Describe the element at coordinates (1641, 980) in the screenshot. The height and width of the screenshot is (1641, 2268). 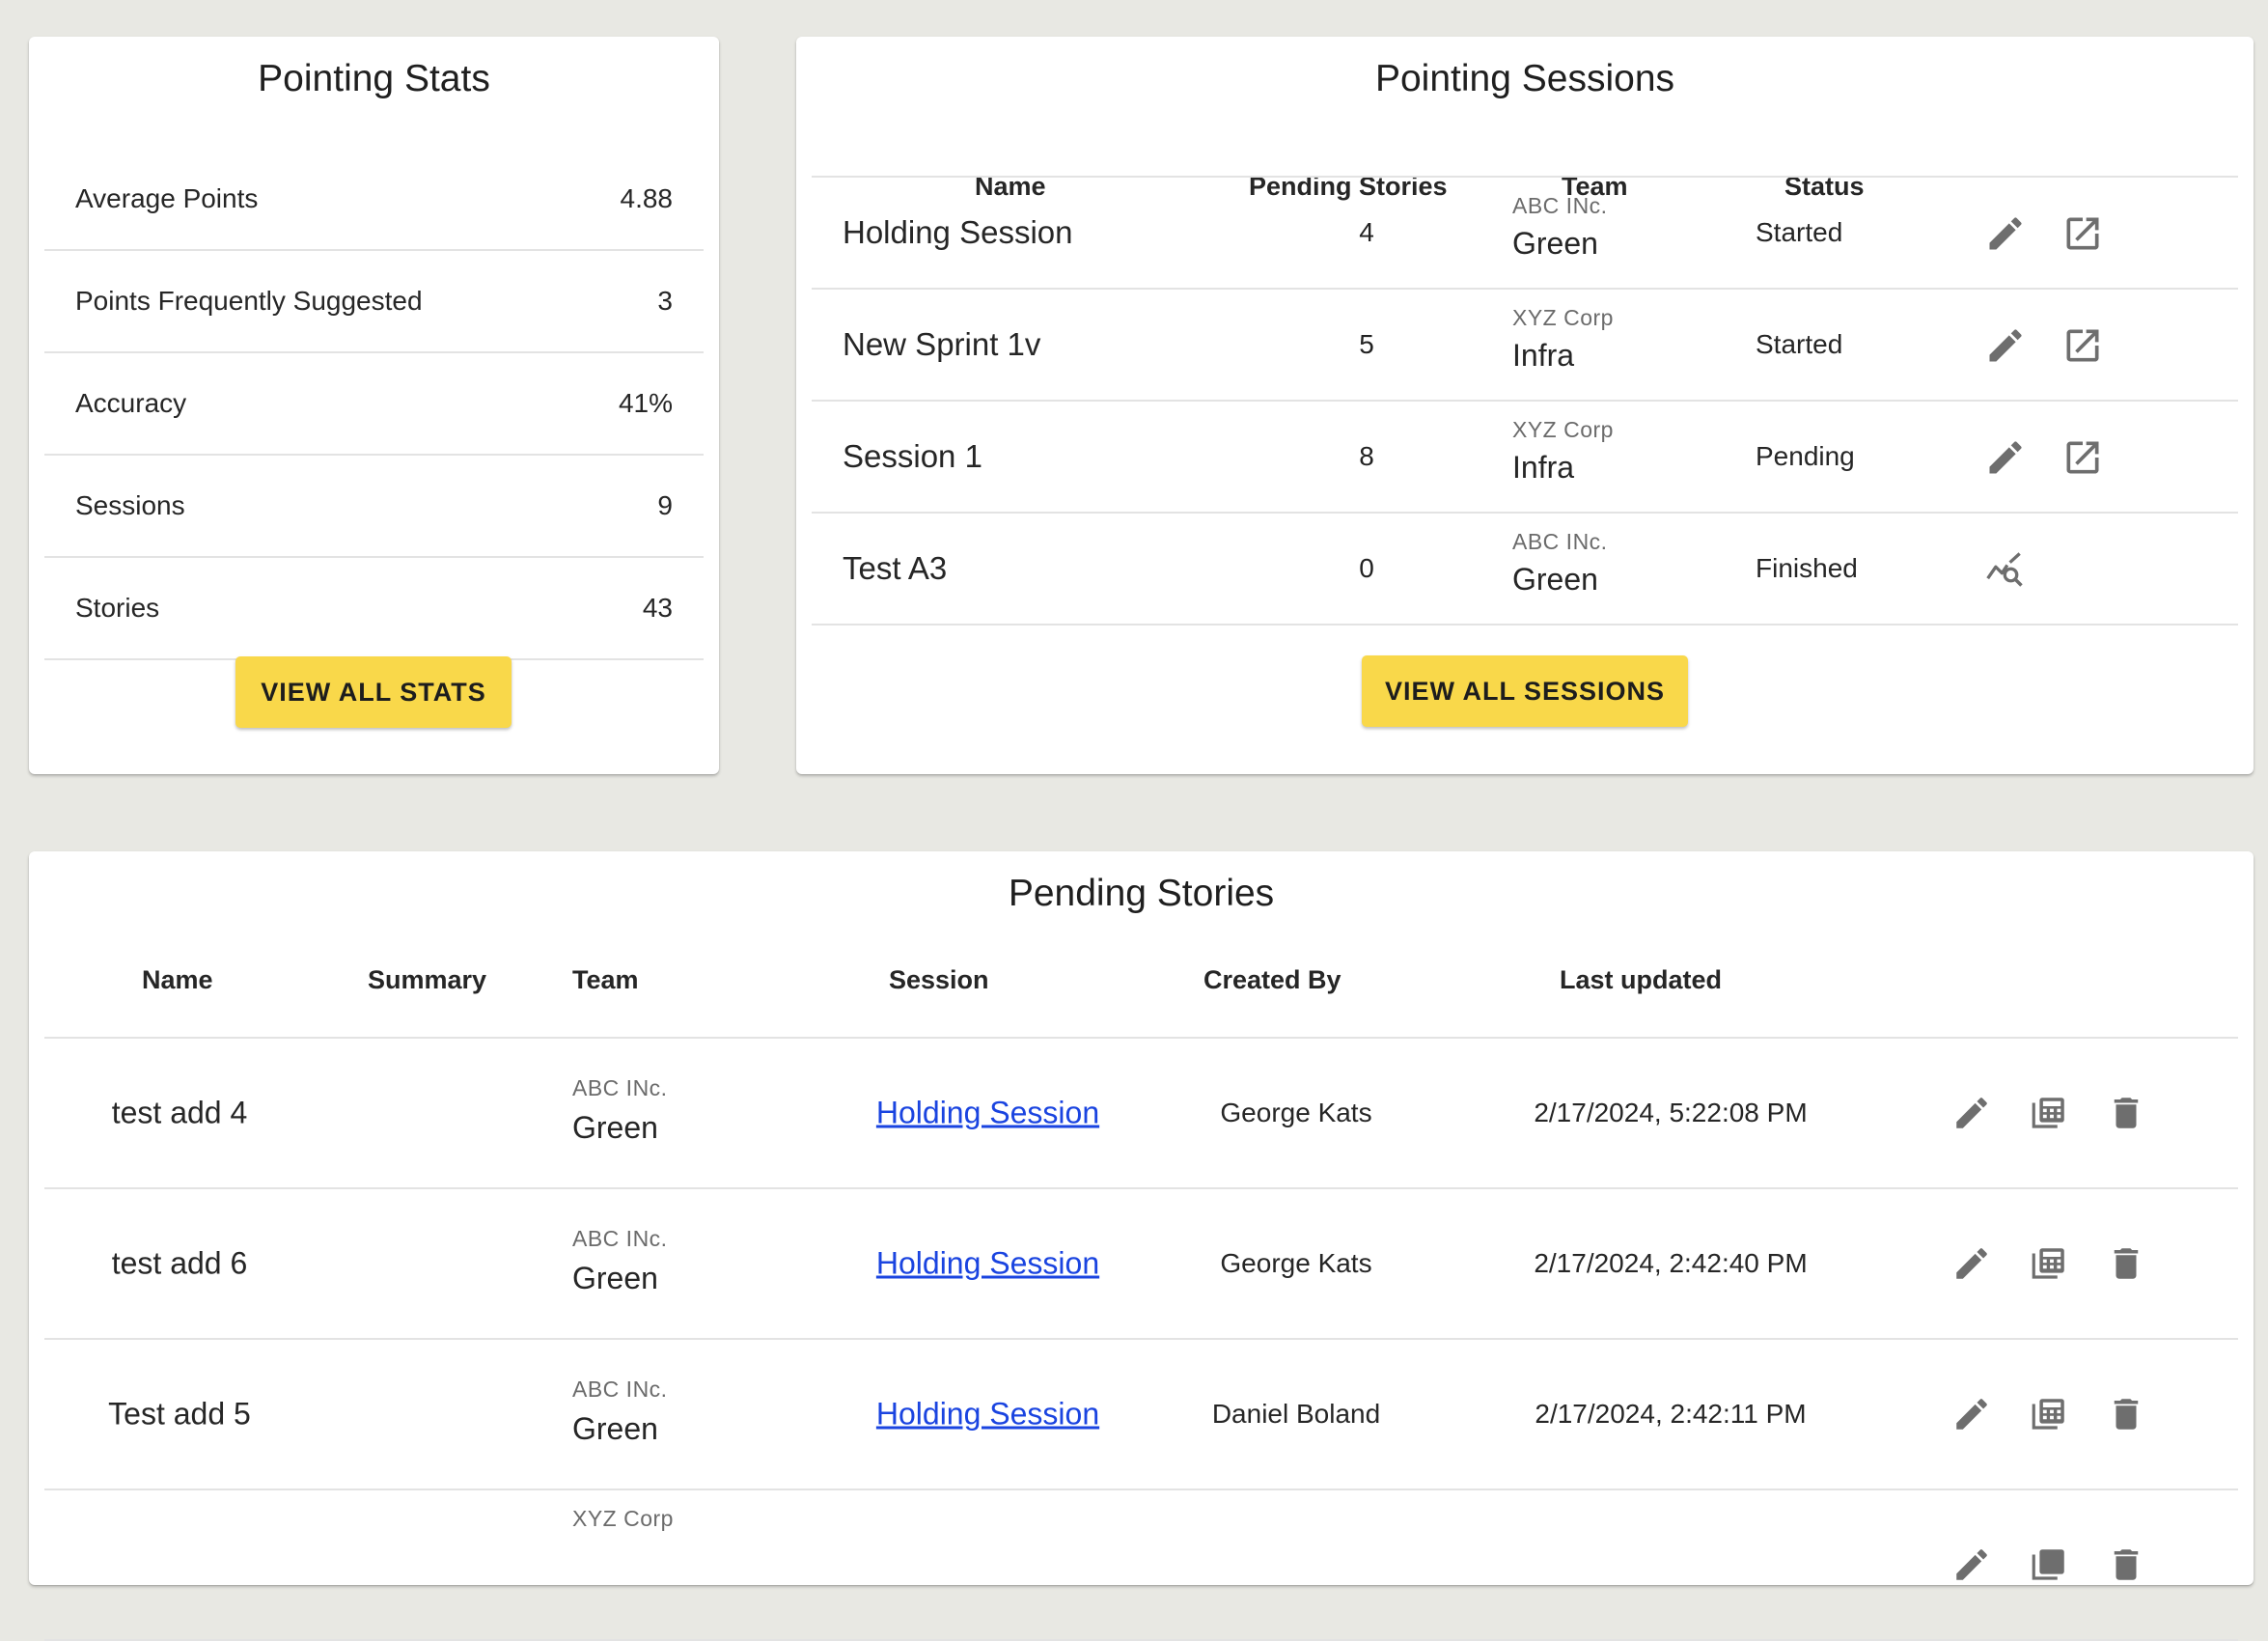
I see `column-header-last-updated: Last updated` at that location.